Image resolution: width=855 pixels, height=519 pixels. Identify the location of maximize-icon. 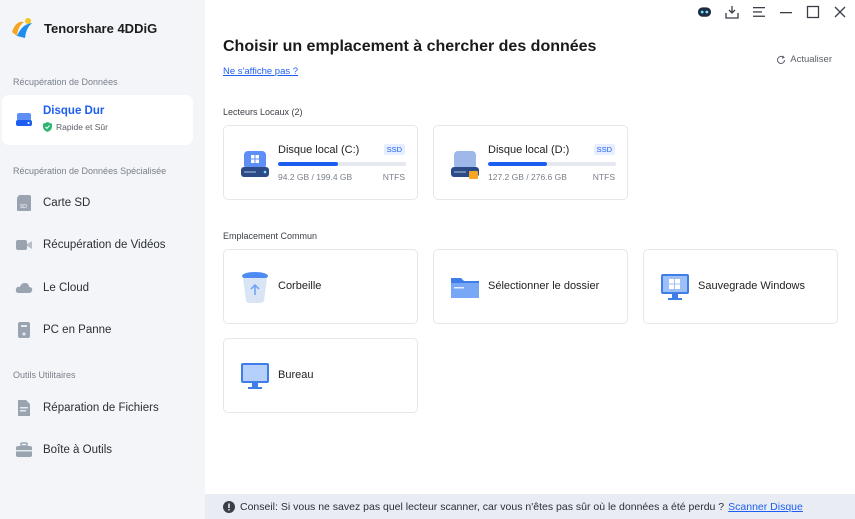
(812, 11).